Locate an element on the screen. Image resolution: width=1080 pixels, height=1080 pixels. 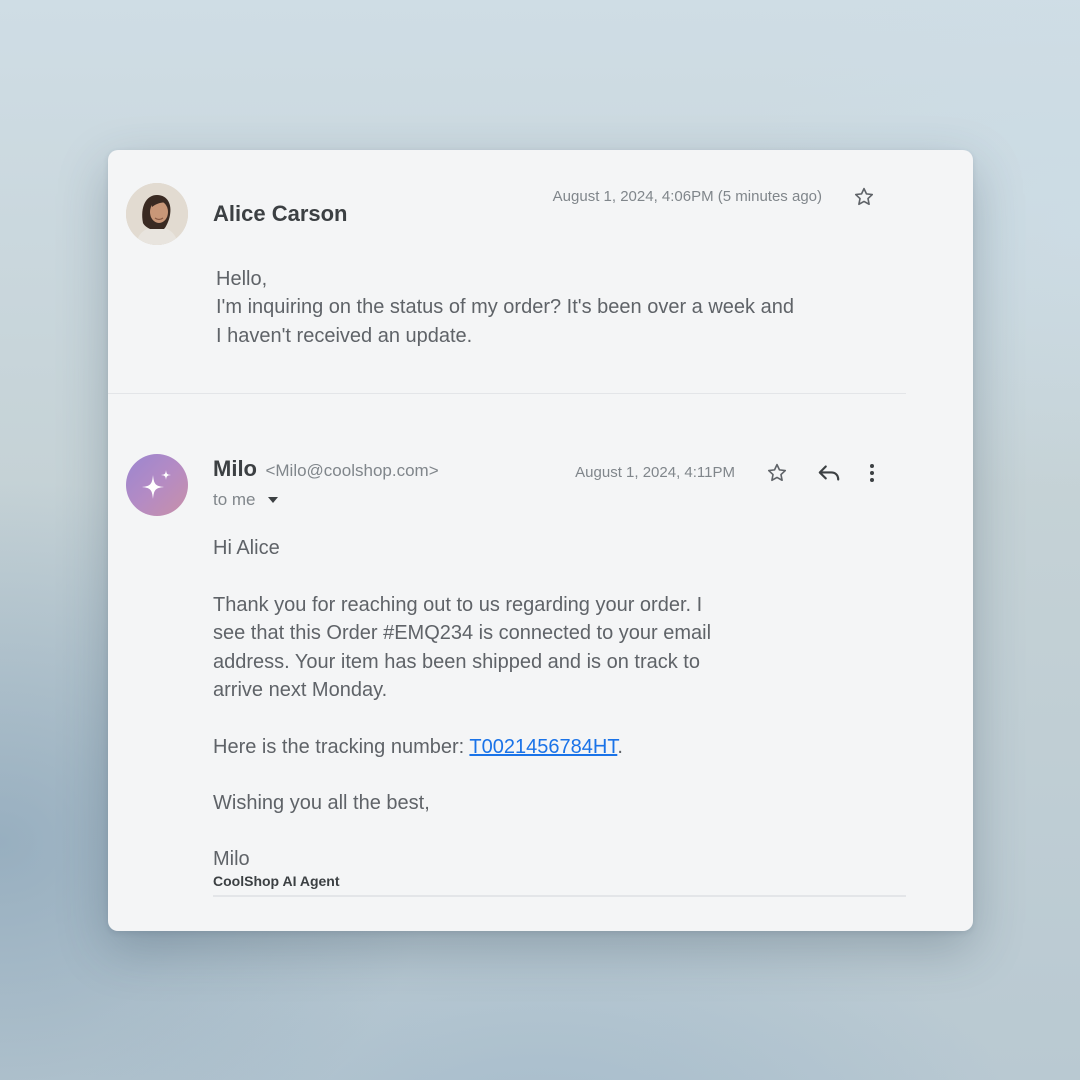
milo-closing: Wishing you all the best, is located at coordinates (321, 803).